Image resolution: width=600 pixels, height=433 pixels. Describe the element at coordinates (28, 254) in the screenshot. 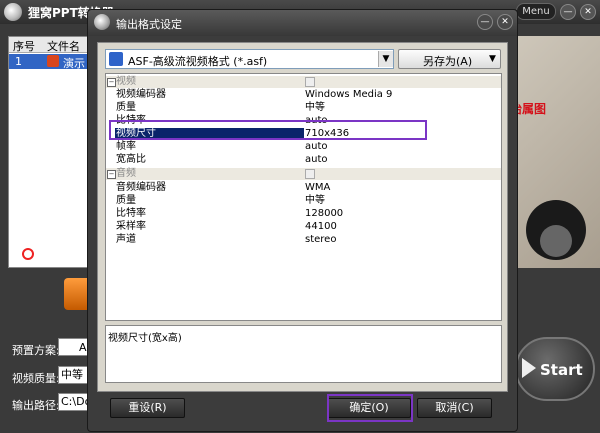

I see `remove-icon` at that location.